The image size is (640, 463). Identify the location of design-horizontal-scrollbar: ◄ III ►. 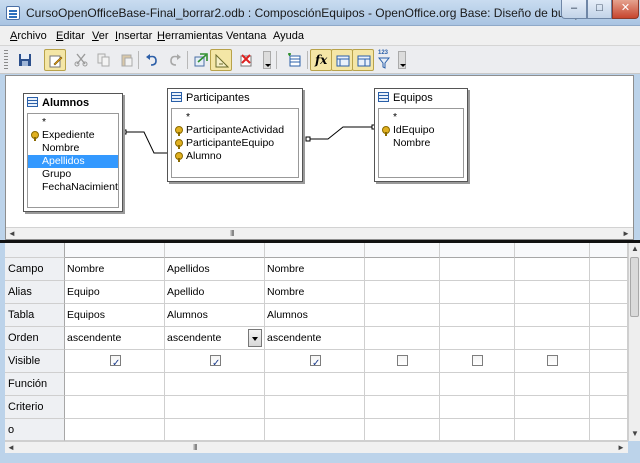
(319, 233).